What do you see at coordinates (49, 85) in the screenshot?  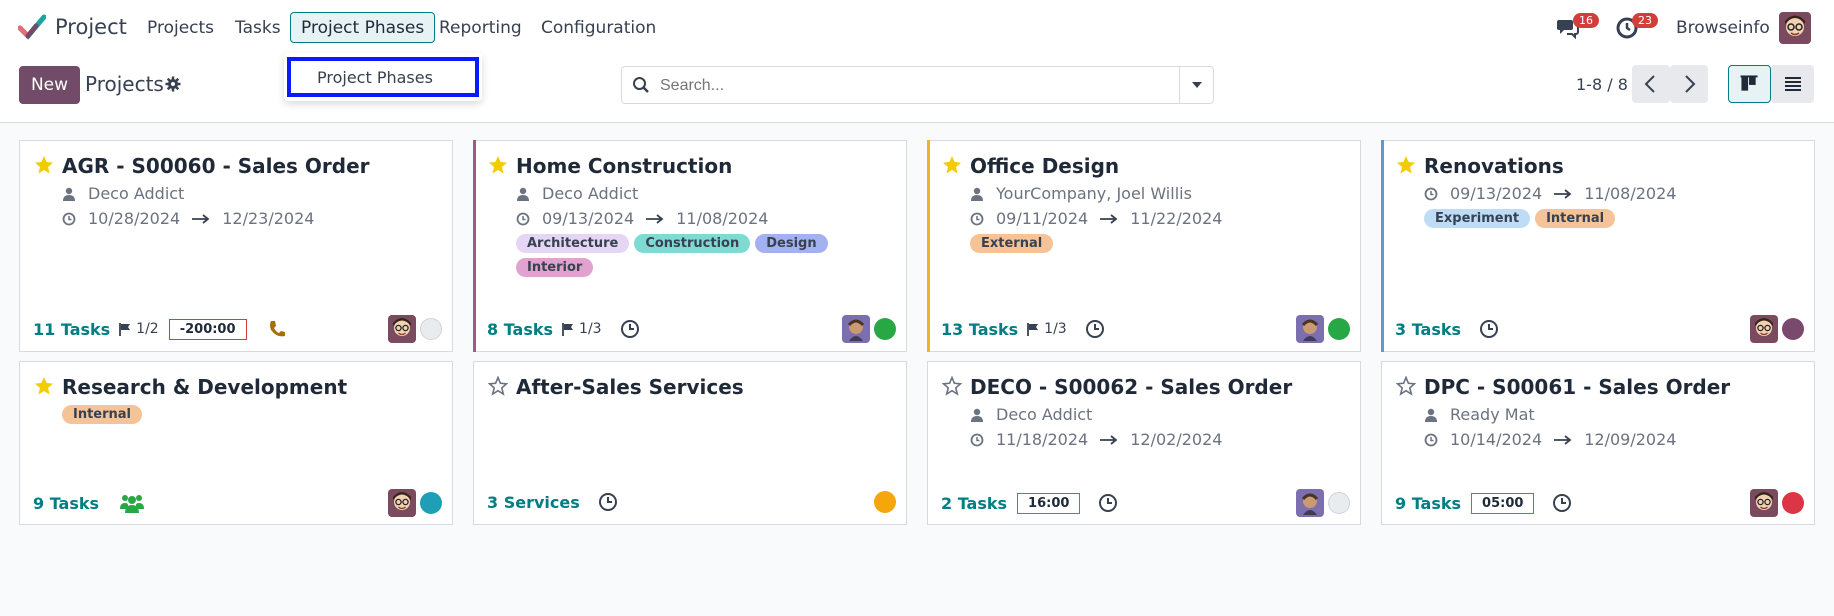 I see `new-button: New` at bounding box center [49, 85].